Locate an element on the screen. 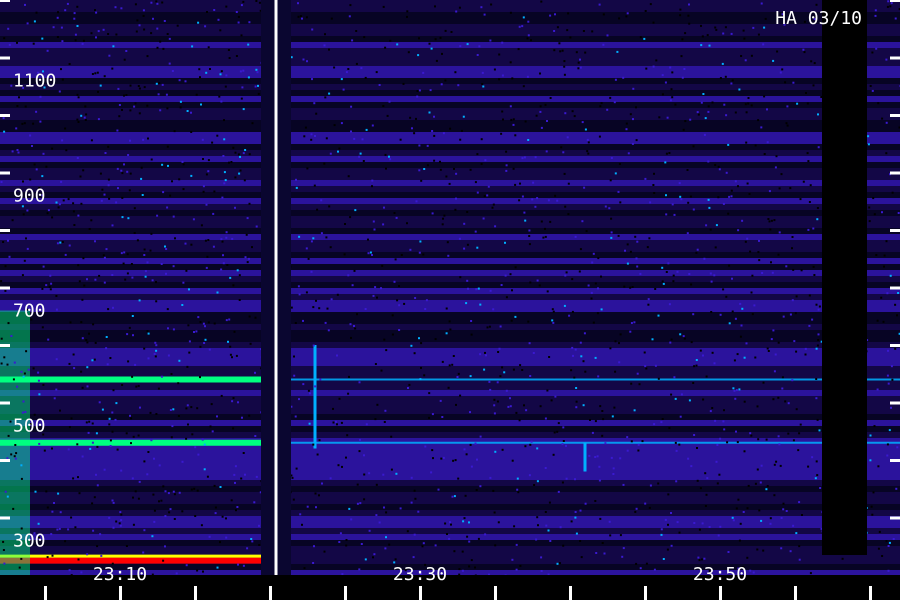  y-tick-right is located at coordinates (895, 230).